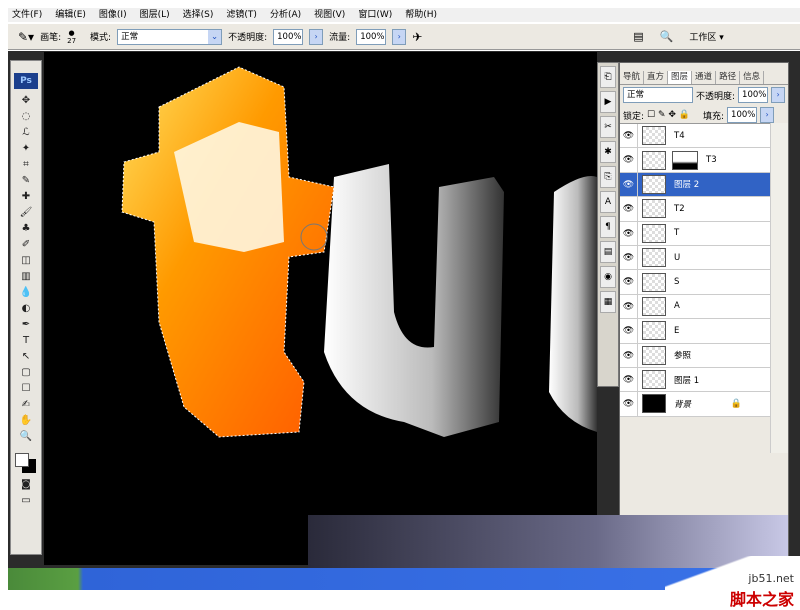 The width and height of the screenshot is (800, 610). What do you see at coordinates (695, 331) in the screenshot?
I see `layer-row: 👁 E` at bounding box center [695, 331].